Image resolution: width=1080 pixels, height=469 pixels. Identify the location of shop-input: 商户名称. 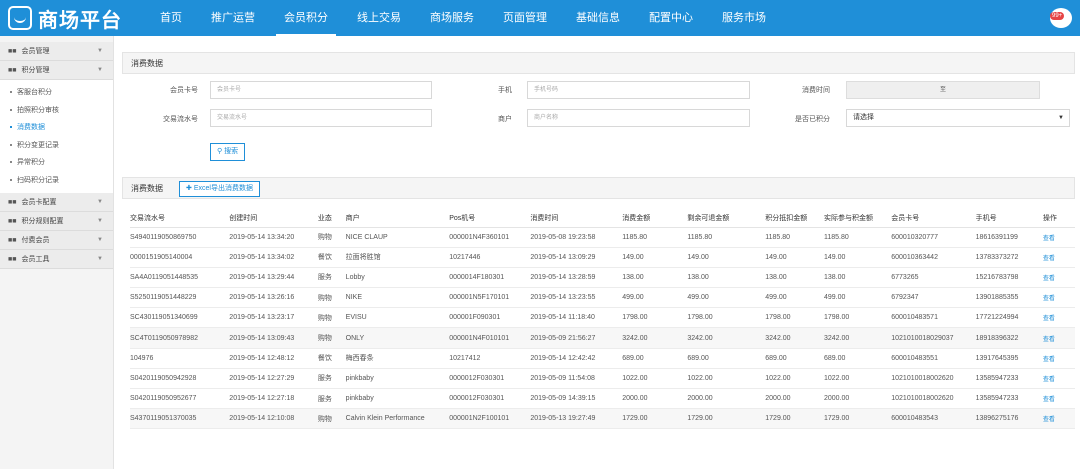
(638, 118).